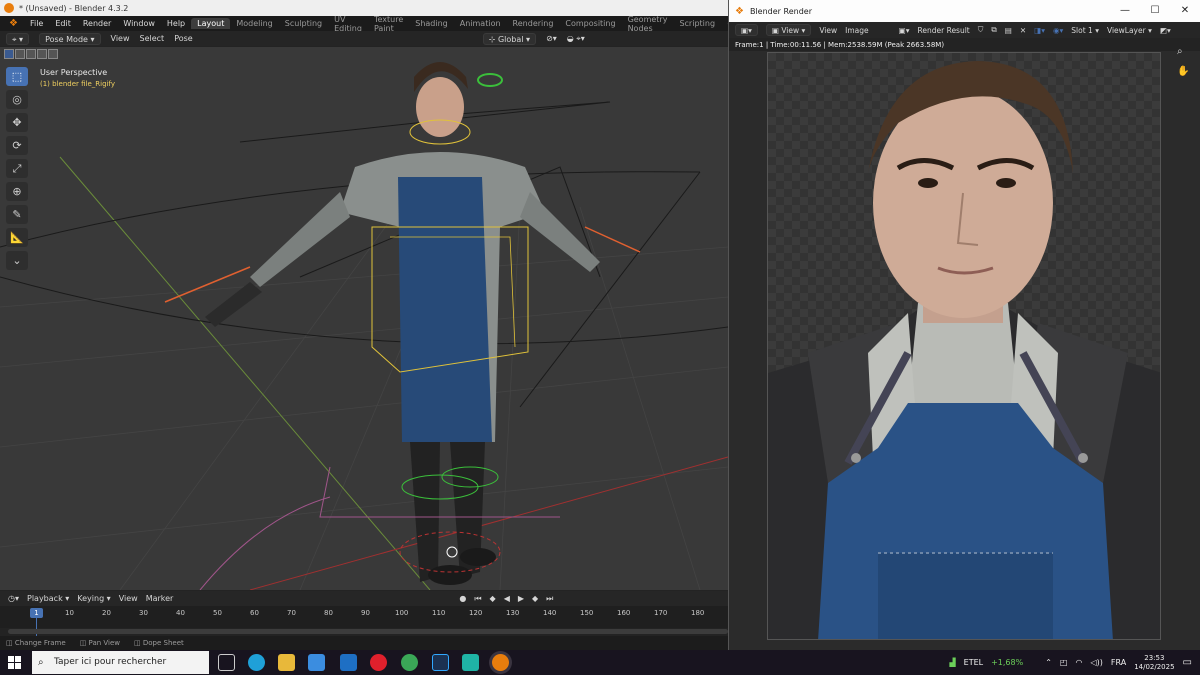 The height and width of the screenshot is (675, 1200). I want to click on windows-start-icon, so click(14, 662).